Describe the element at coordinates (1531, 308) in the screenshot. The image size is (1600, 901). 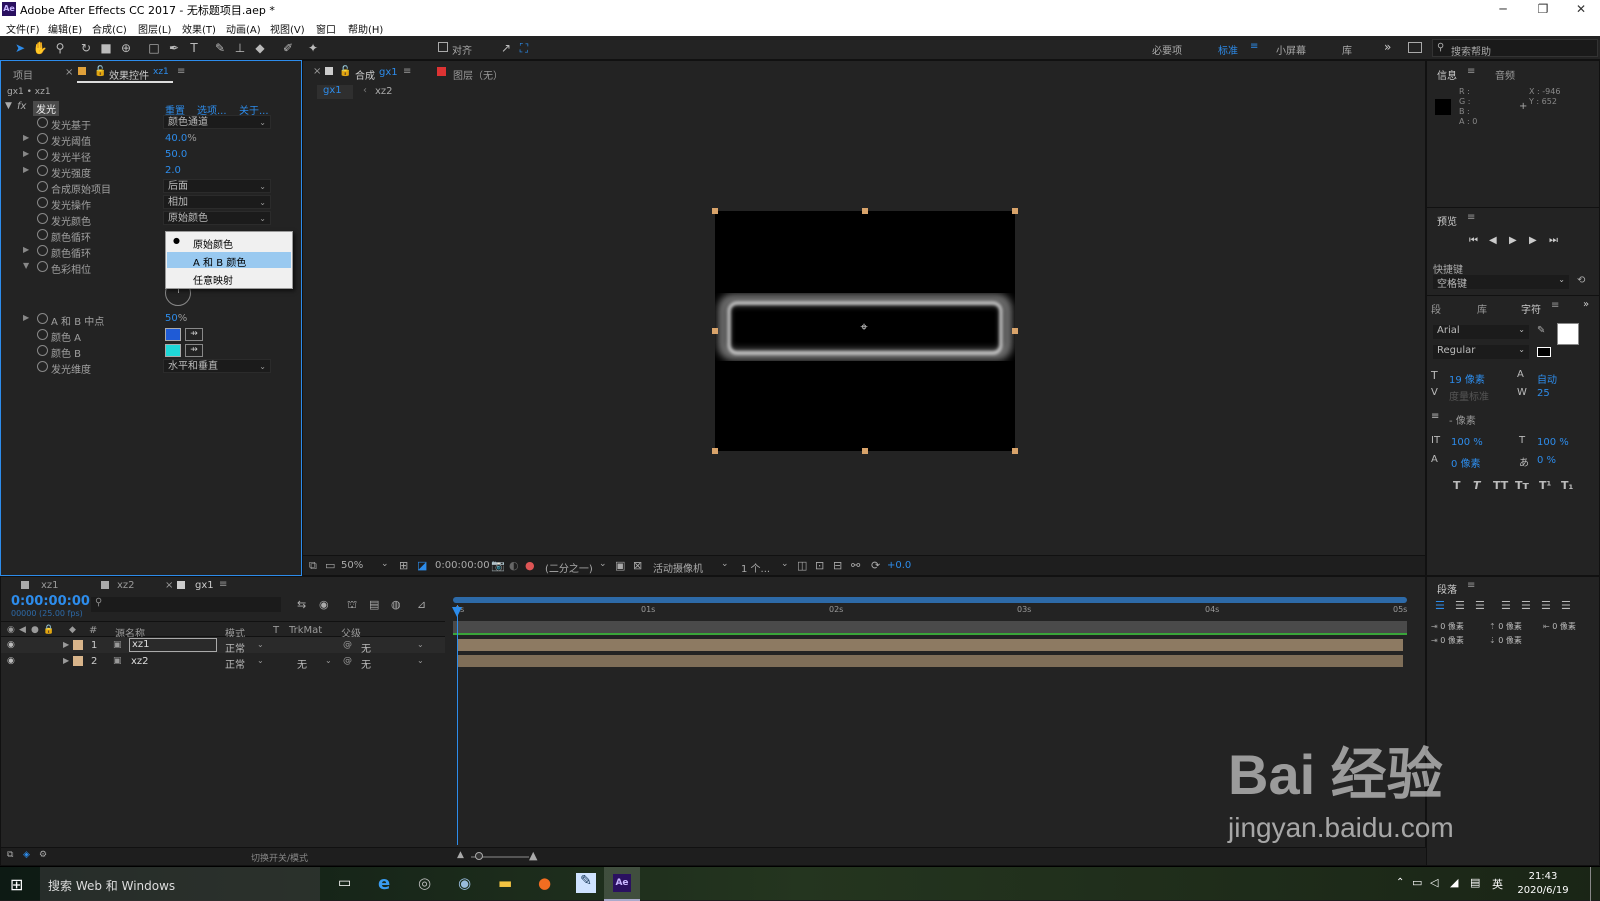
I see `tab-character: 字符` at that location.